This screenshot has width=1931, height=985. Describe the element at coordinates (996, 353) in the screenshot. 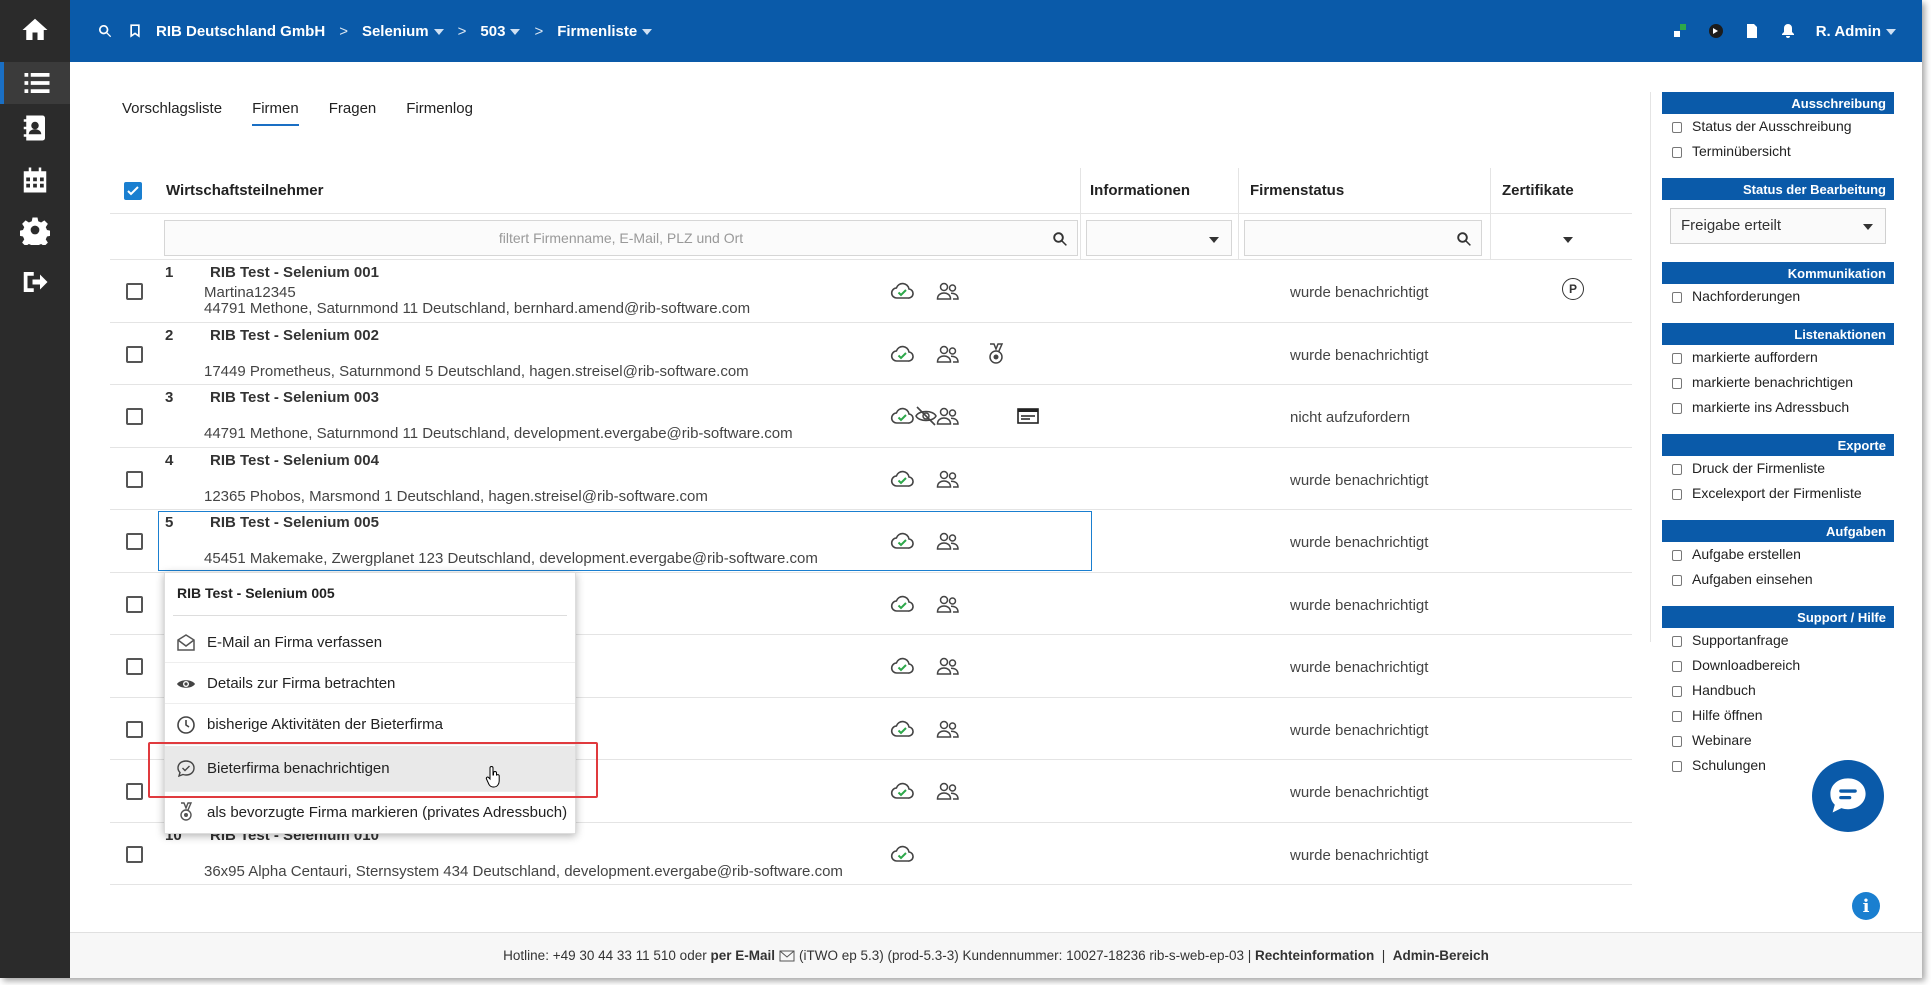

I see `medal-icon` at that location.